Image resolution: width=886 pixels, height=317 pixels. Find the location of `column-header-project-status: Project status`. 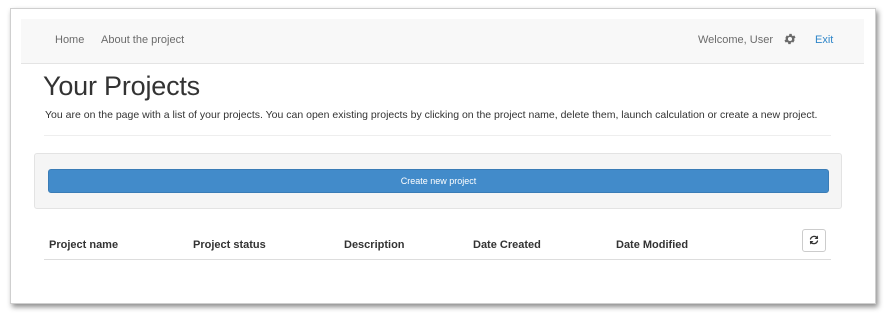

column-header-project-status: Project status is located at coordinates (229, 245).